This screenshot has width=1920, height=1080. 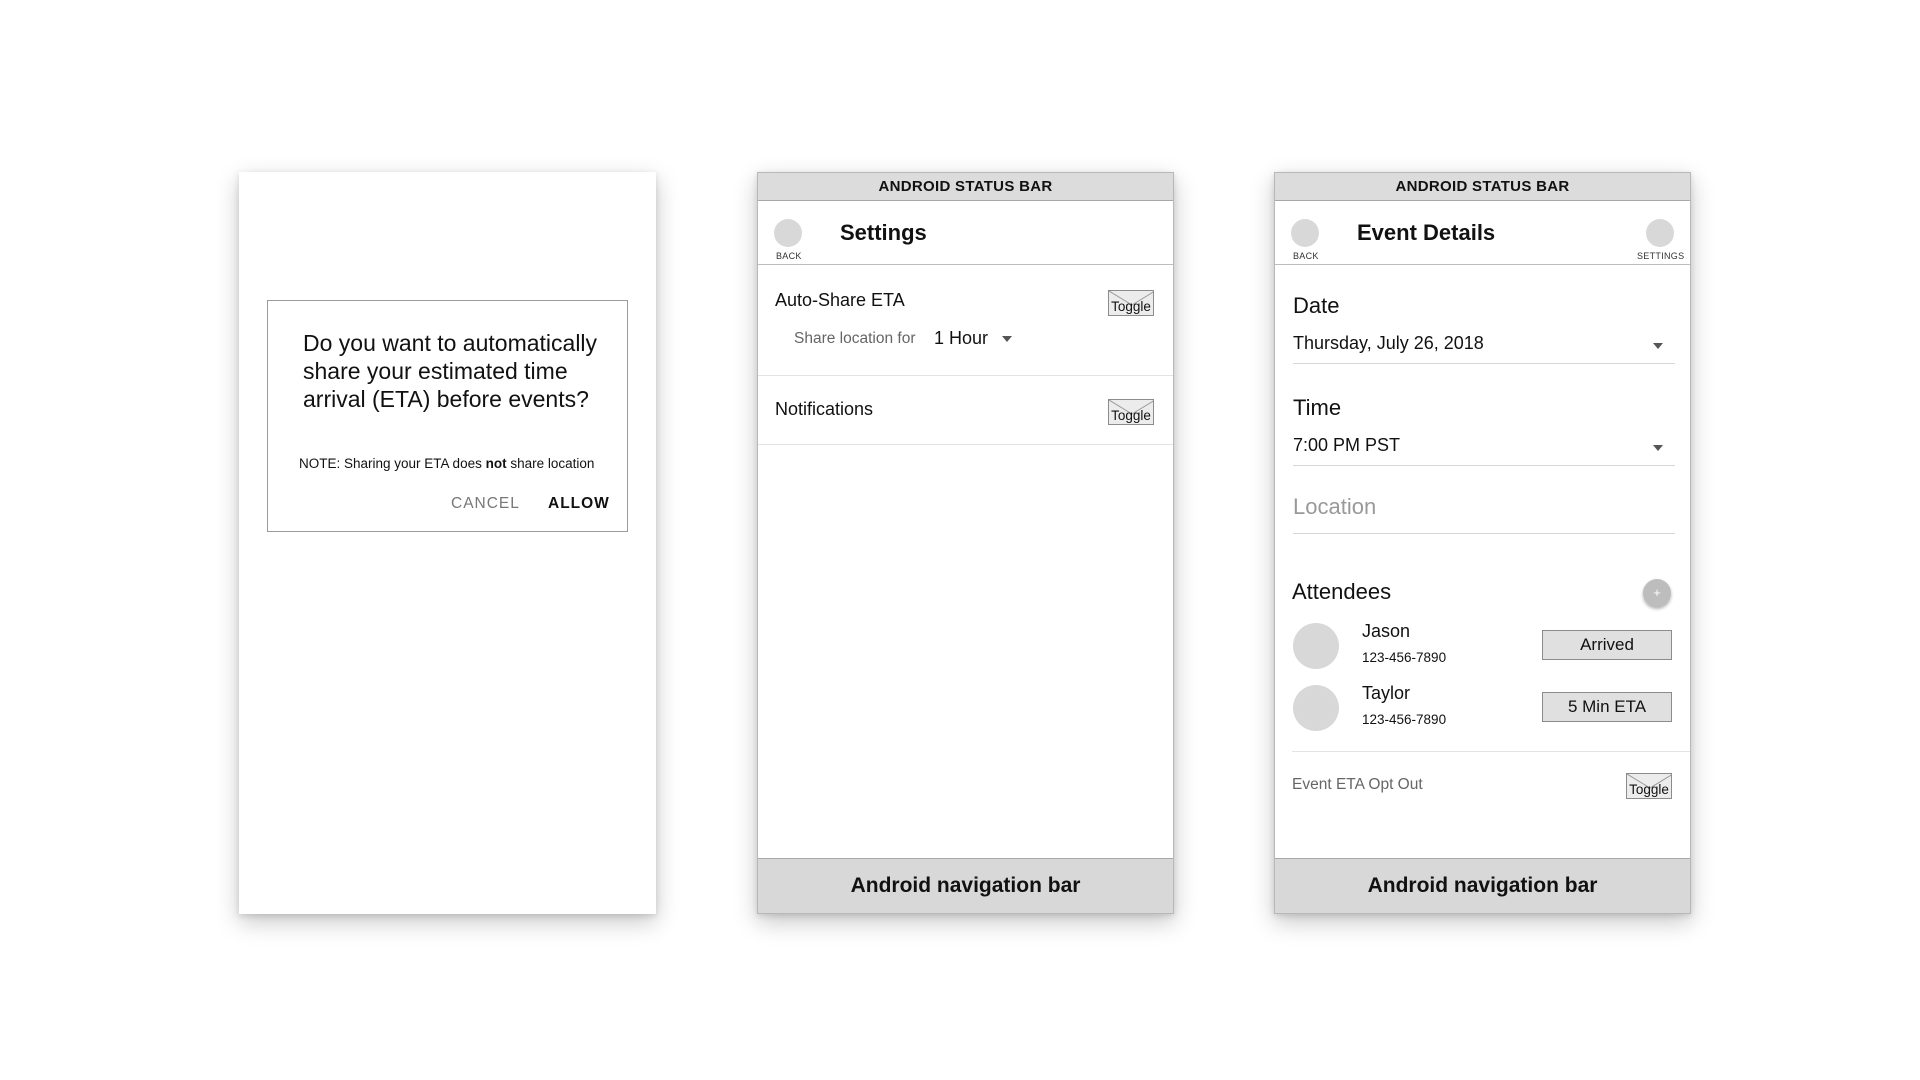 I want to click on settings-button, so click(x=1660, y=233).